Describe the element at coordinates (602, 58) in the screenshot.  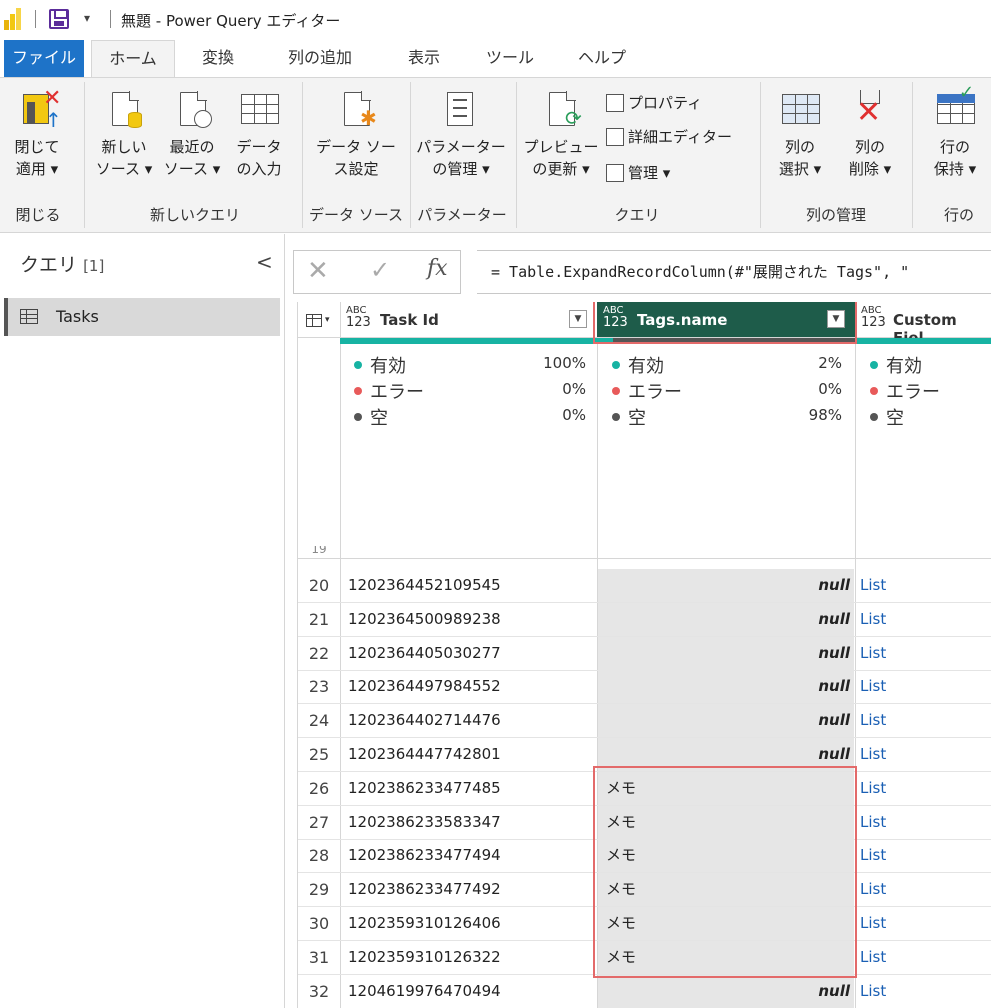
I see `tab-help: ヘルプ` at that location.